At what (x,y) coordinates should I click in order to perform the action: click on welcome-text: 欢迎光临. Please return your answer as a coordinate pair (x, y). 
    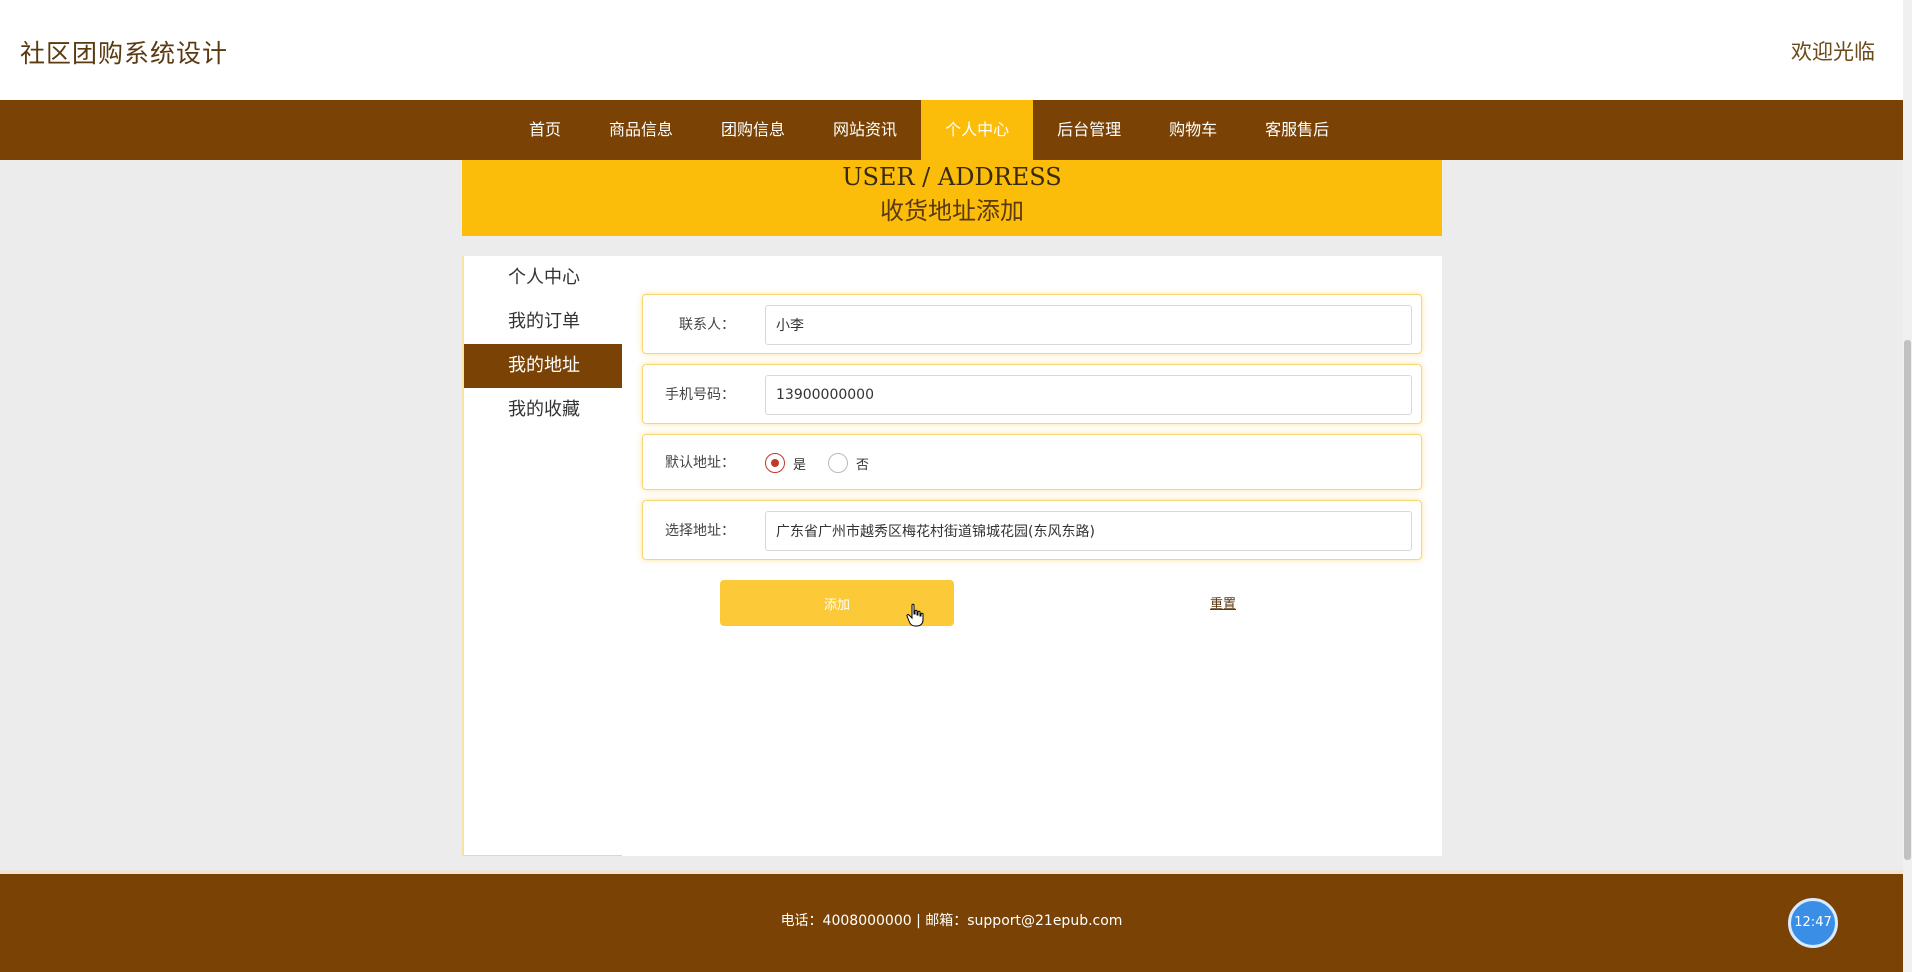
    Looking at the image, I should click on (1833, 52).